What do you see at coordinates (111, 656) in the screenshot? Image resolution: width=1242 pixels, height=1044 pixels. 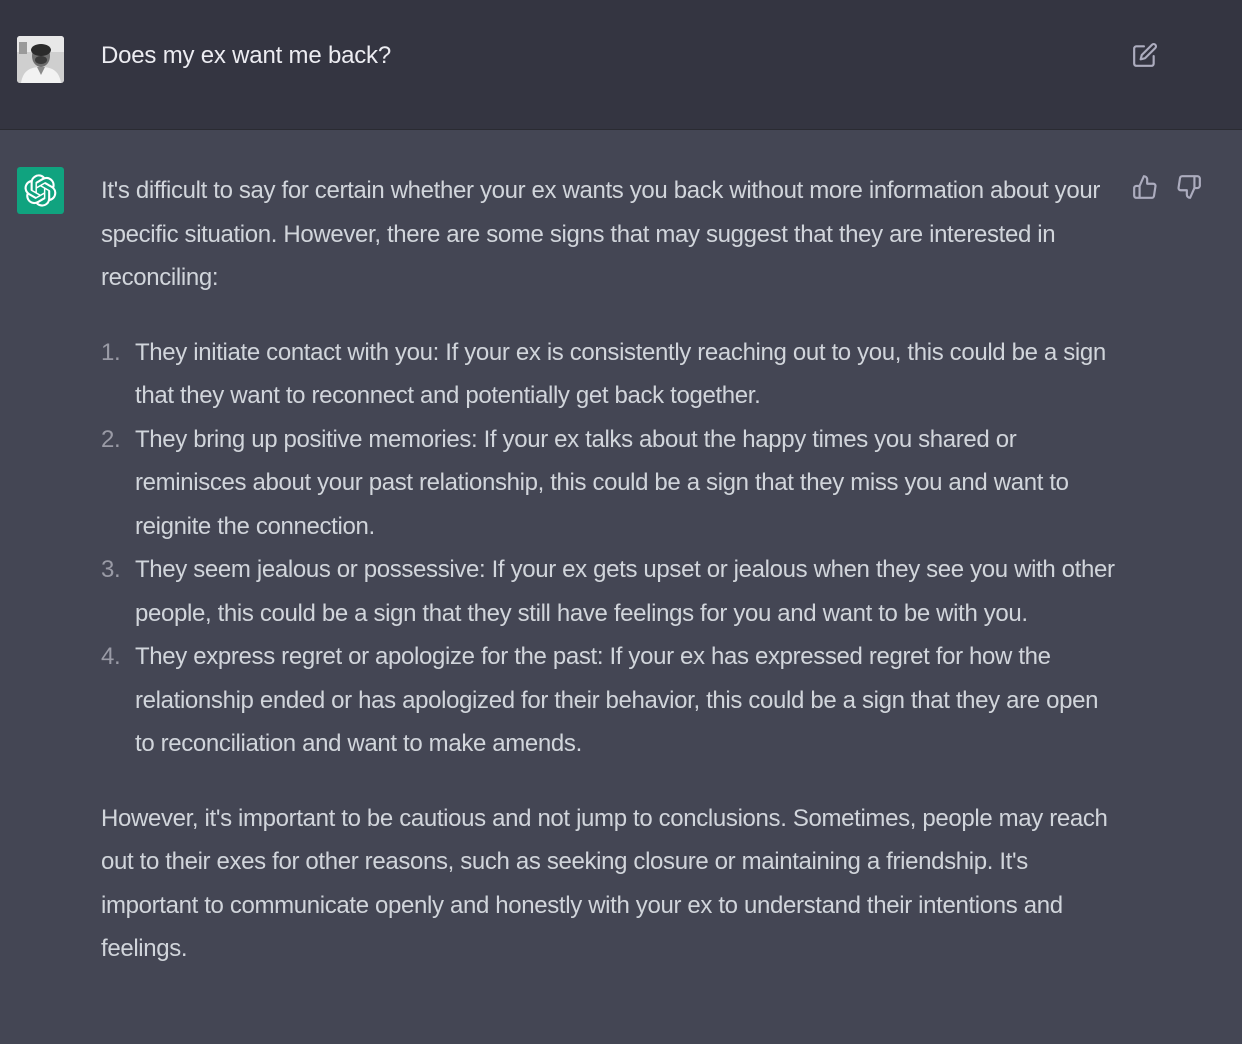 I see `list-item-number: 4.` at bounding box center [111, 656].